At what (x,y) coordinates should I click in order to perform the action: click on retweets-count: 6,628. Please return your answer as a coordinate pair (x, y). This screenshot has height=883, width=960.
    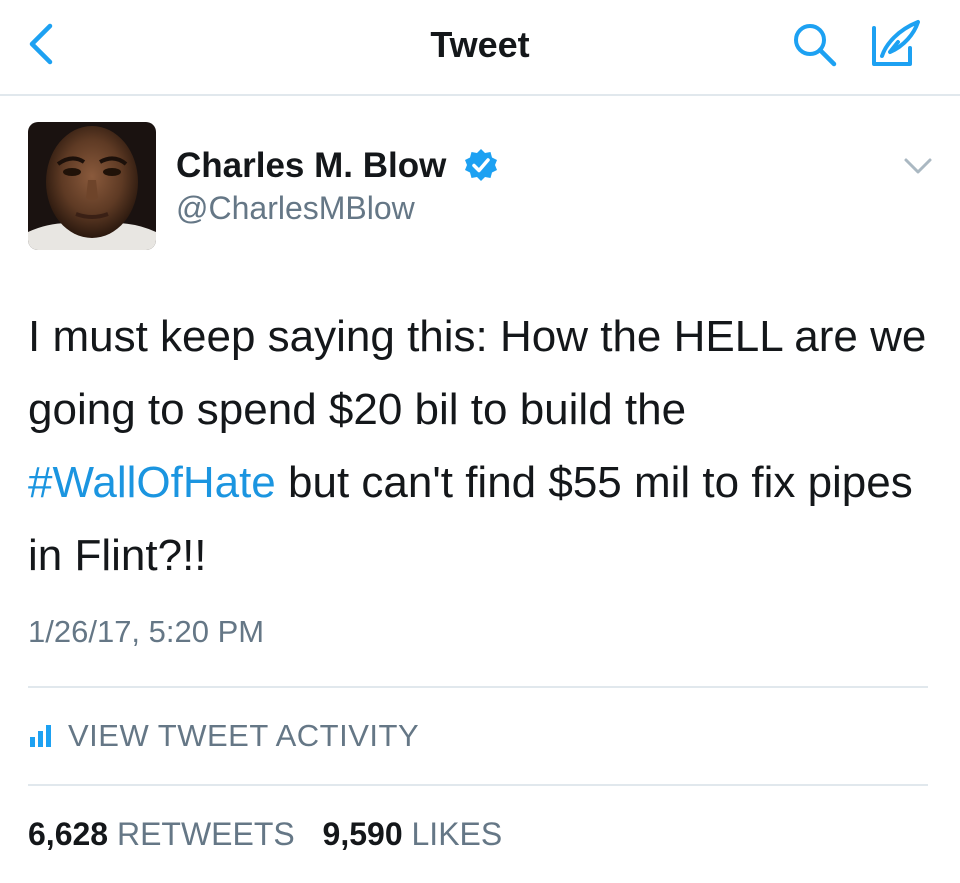
    Looking at the image, I should click on (68, 834).